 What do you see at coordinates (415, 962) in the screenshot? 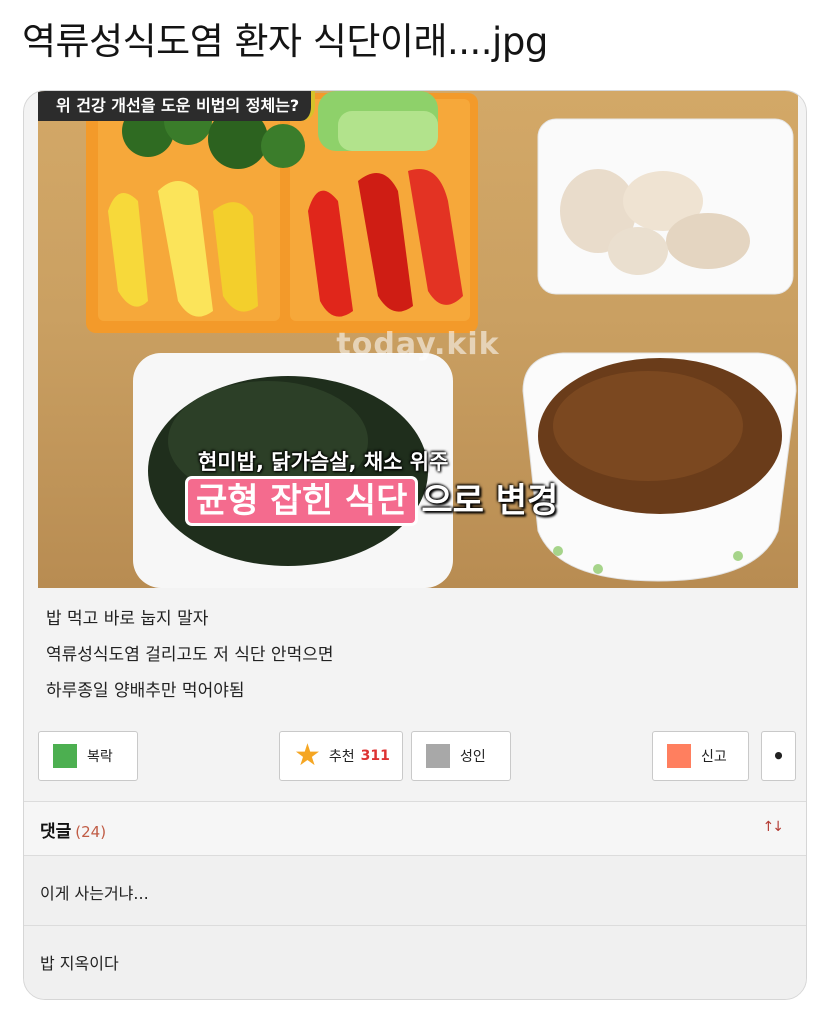
I see `comment-item: 밥 지옥이다` at bounding box center [415, 962].